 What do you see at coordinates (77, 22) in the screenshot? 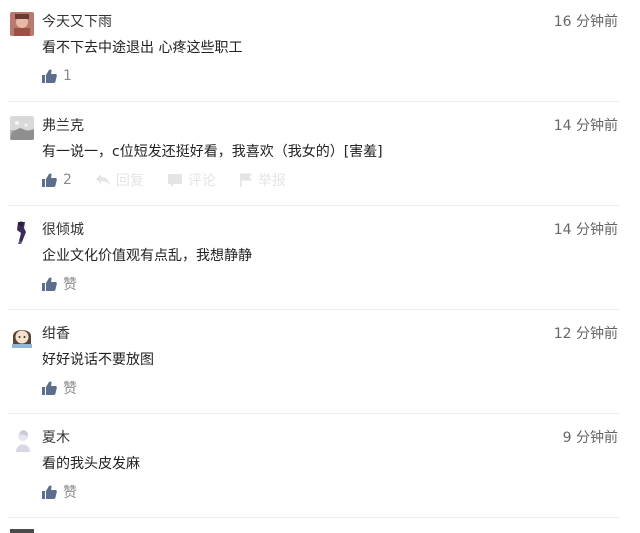
I see `username: 今天又下雨` at bounding box center [77, 22].